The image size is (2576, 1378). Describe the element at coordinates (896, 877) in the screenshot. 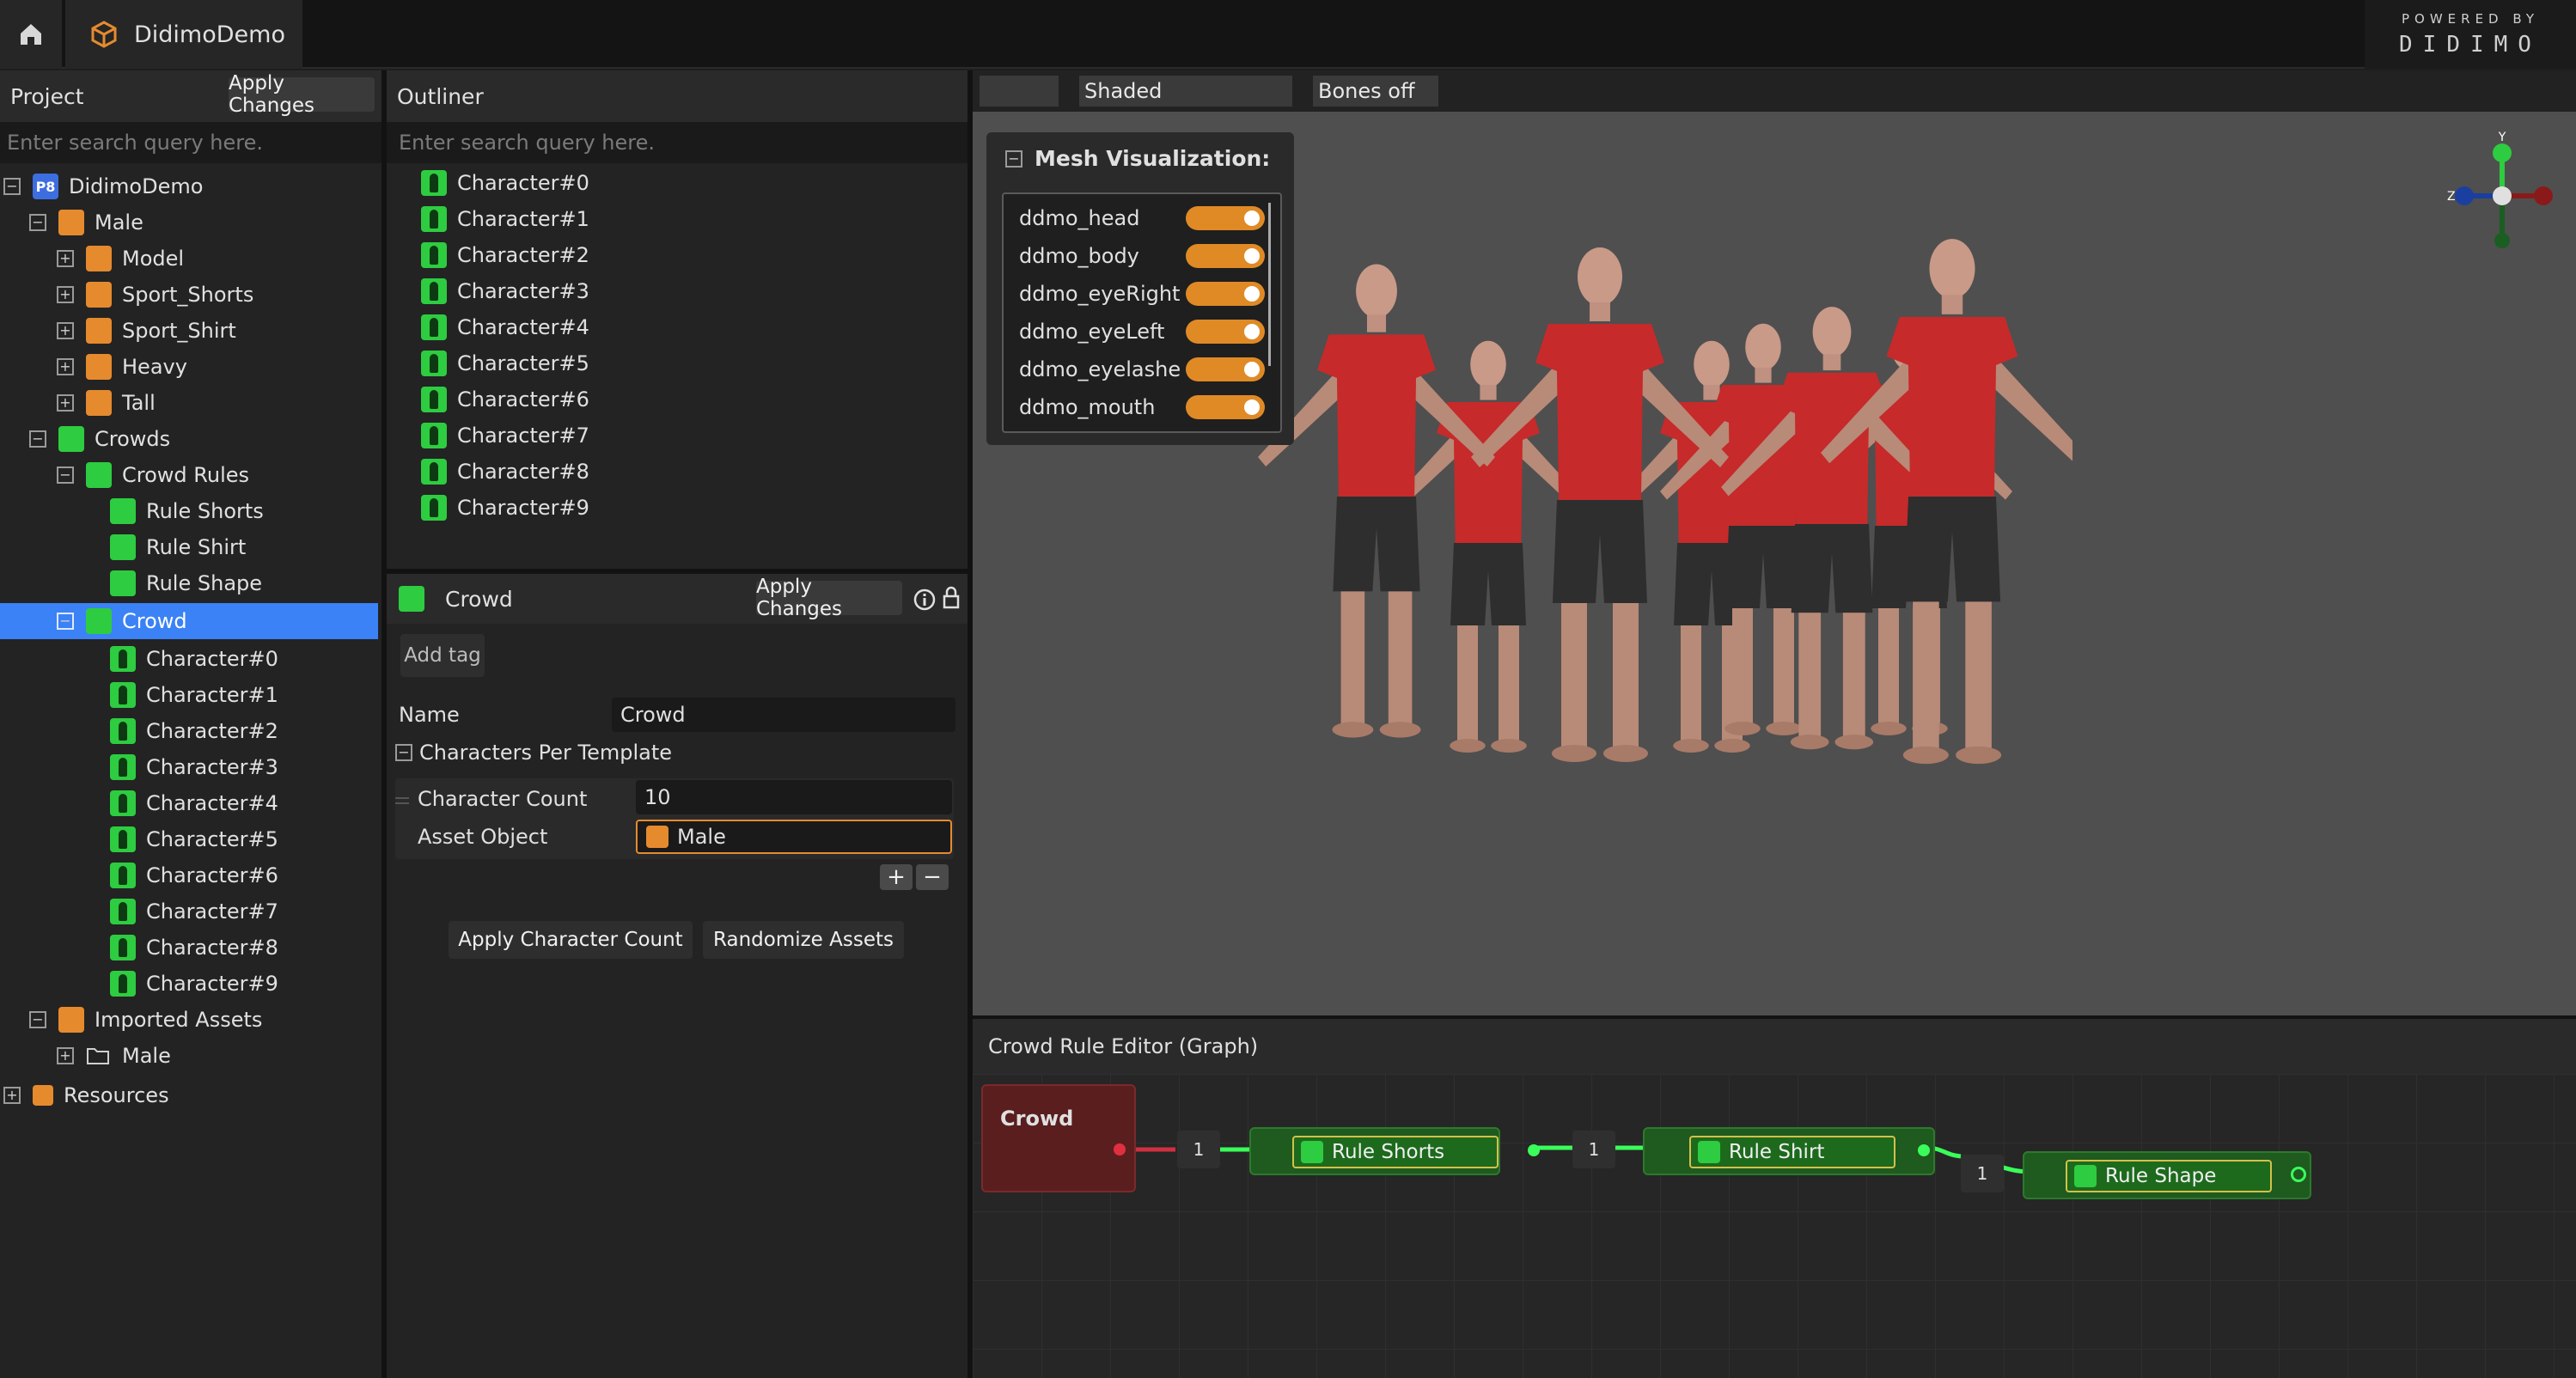

I see `add-template-button: +` at that location.